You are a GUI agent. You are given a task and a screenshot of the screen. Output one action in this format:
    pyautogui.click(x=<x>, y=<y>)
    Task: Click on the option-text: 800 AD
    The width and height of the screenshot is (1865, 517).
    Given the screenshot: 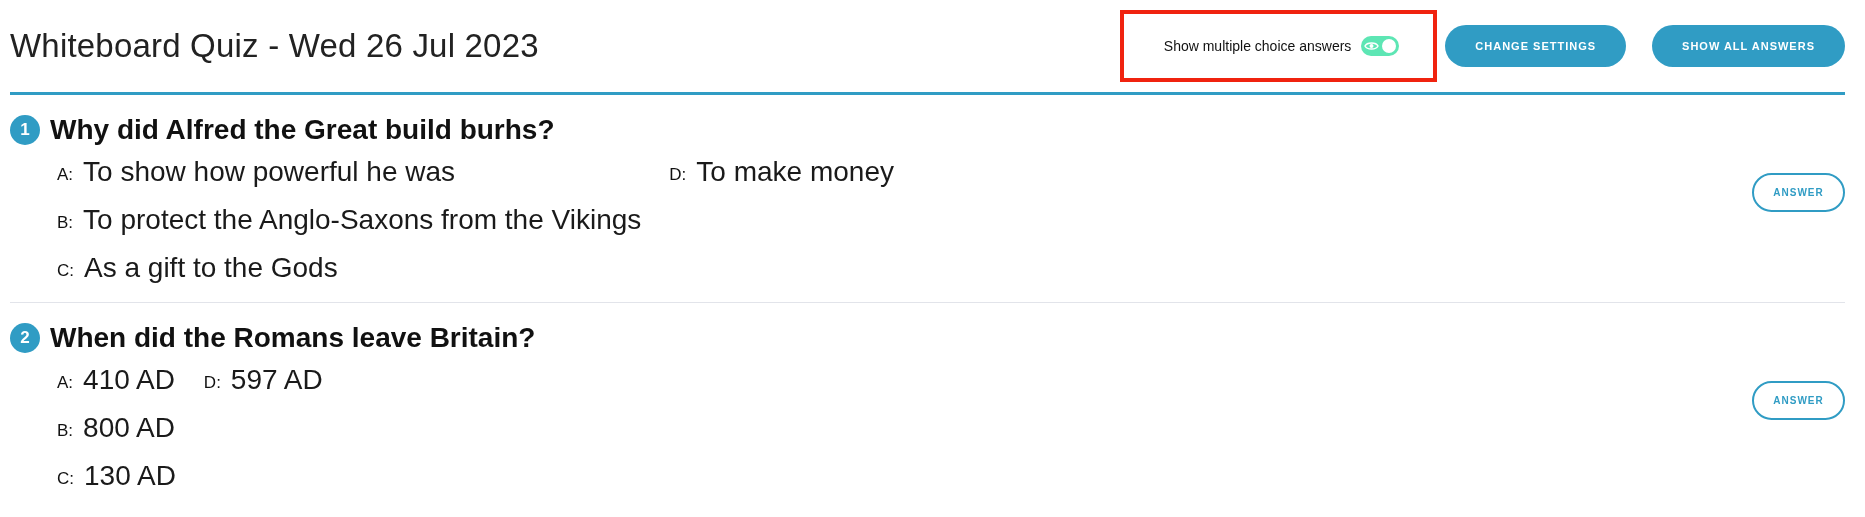 What is the action you would take?
    pyautogui.click(x=129, y=428)
    